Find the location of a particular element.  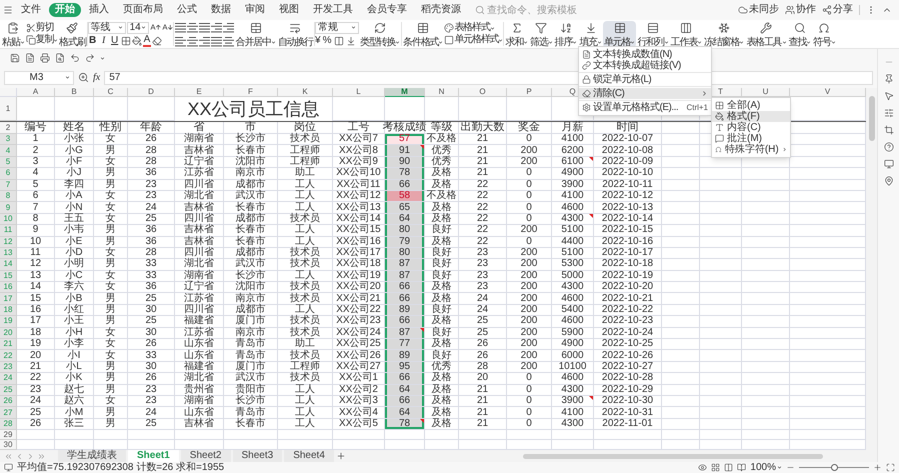

table-cell: 12 is located at coordinates (36, 265).